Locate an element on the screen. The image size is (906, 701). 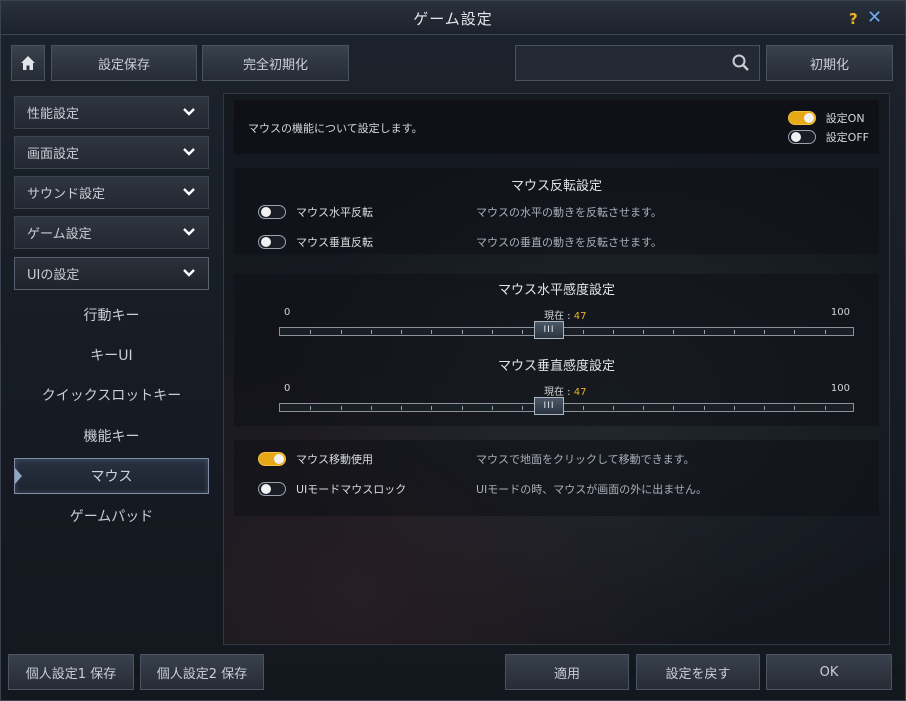
legend-on-label: 設定ON is located at coordinates (845, 118).